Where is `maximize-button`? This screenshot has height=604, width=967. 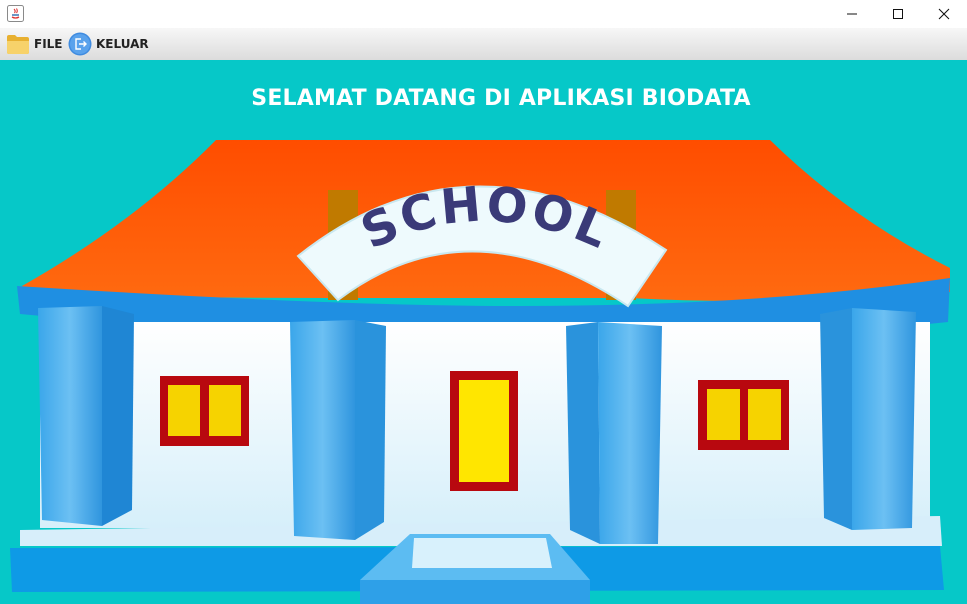 maximize-button is located at coordinates (898, 14).